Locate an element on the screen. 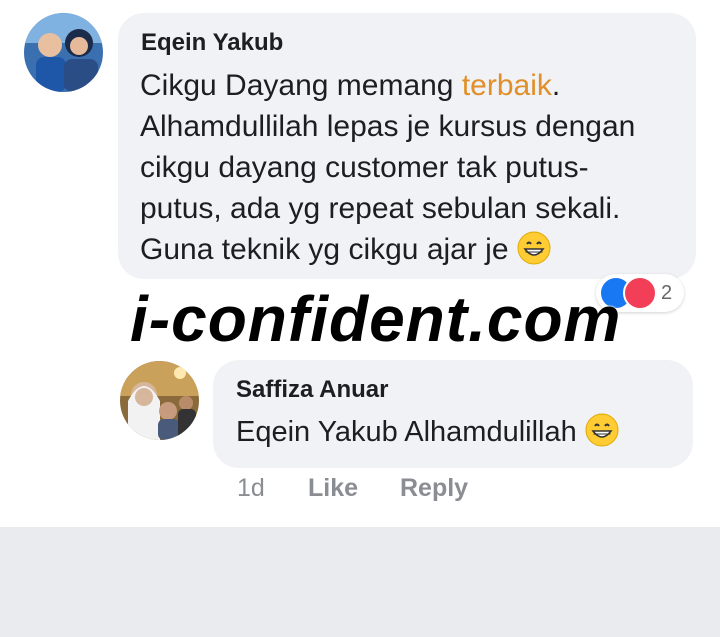  comment-line: cikgu dayang customer tak putus- is located at coordinates (364, 167).